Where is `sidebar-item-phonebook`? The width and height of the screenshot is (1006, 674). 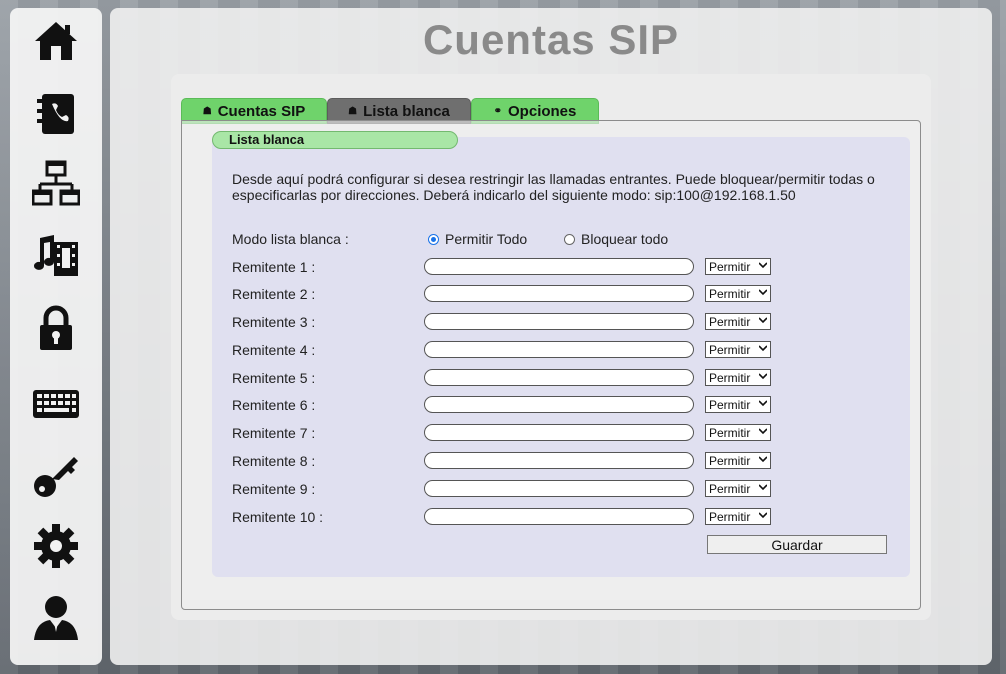 sidebar-item-phonebook is located at coordinates (56, 118).